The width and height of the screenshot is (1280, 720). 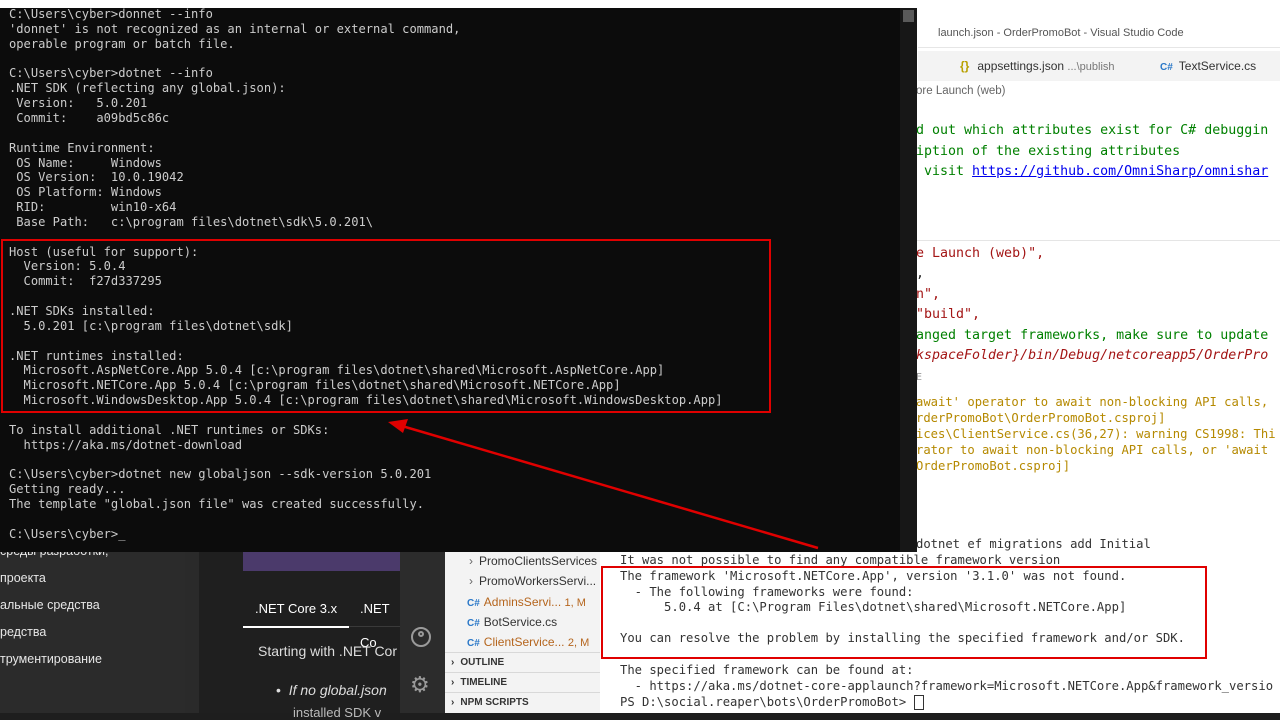 What do you see at coordinates (398, 426) in the screenshot?
I see `arrow-head` at bounding box center [398, 426].